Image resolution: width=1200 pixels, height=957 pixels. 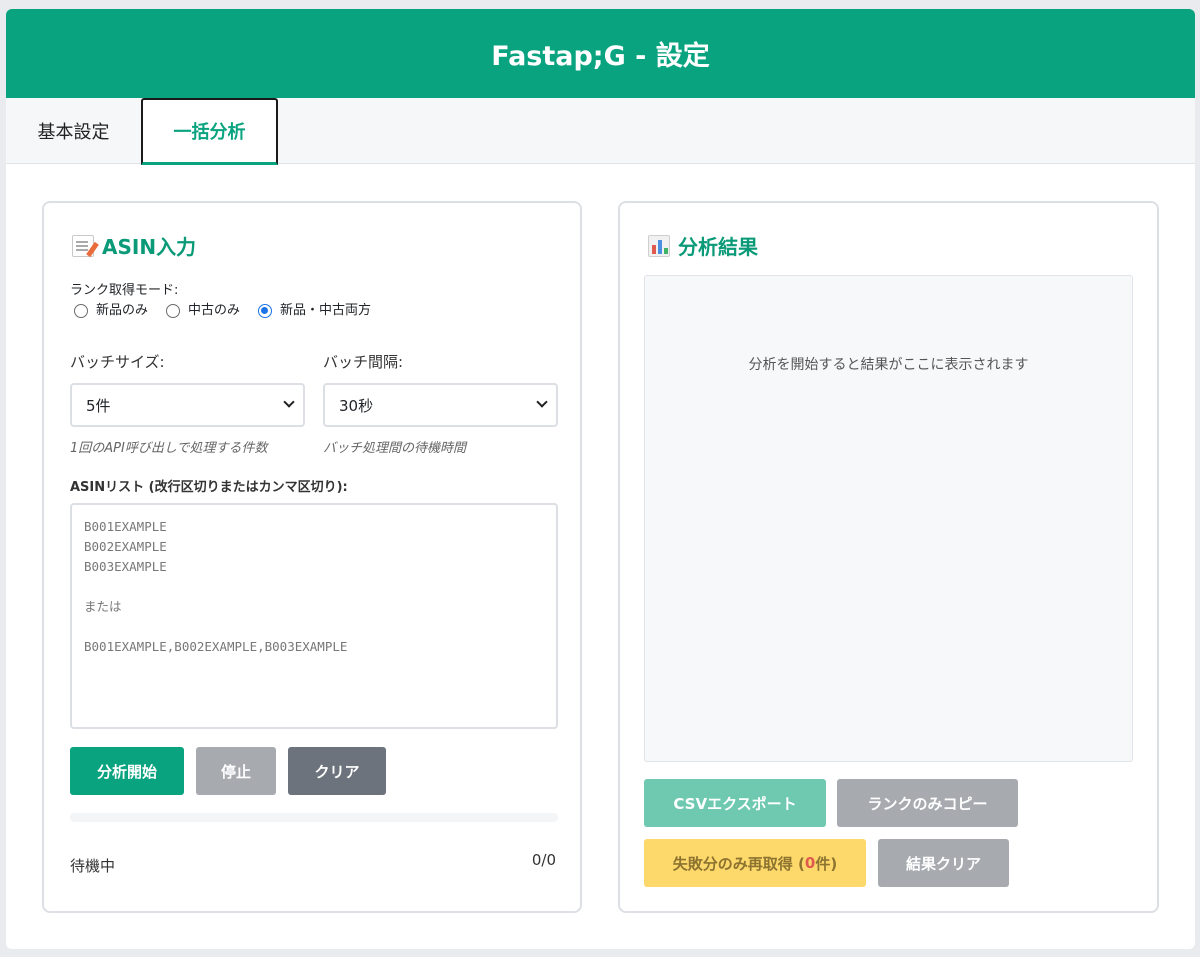 What do you see at coordinates (209, 131) in the screenshot?
I see `tab-batch-analysis: 一括分析` at bounding box center [209, 131].